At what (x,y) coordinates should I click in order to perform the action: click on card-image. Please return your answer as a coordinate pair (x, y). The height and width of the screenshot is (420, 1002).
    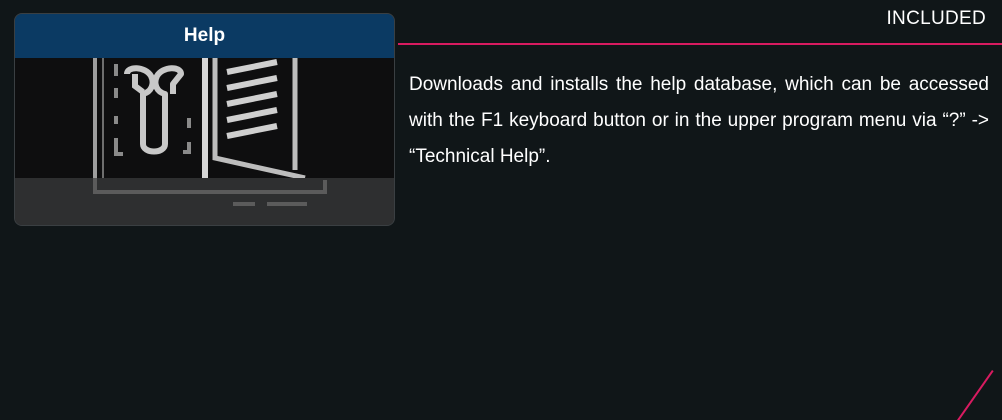
    Looking at the image, I should click on (204, 118).